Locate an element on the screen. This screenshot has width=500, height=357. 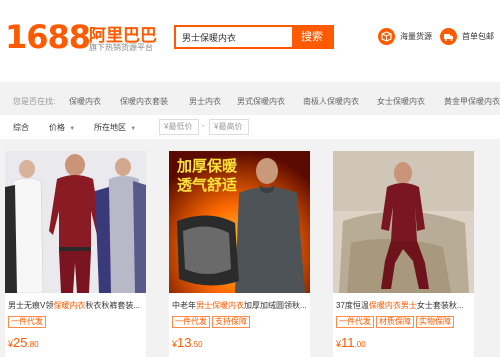
price-range-dash: - is located at coordinates (203, 125).